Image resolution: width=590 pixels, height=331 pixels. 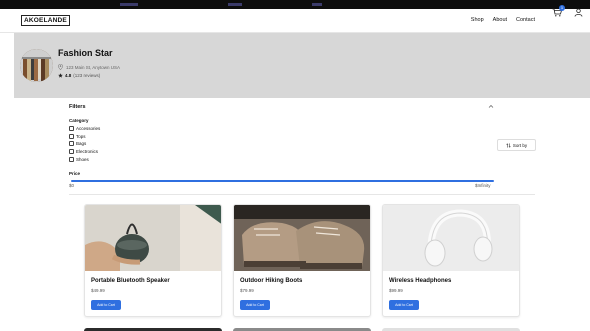 What do you see at coordinates (483, 185) in the screenshot?
I see `price-max-label: $Infinity` at bounding box center [483, 185].